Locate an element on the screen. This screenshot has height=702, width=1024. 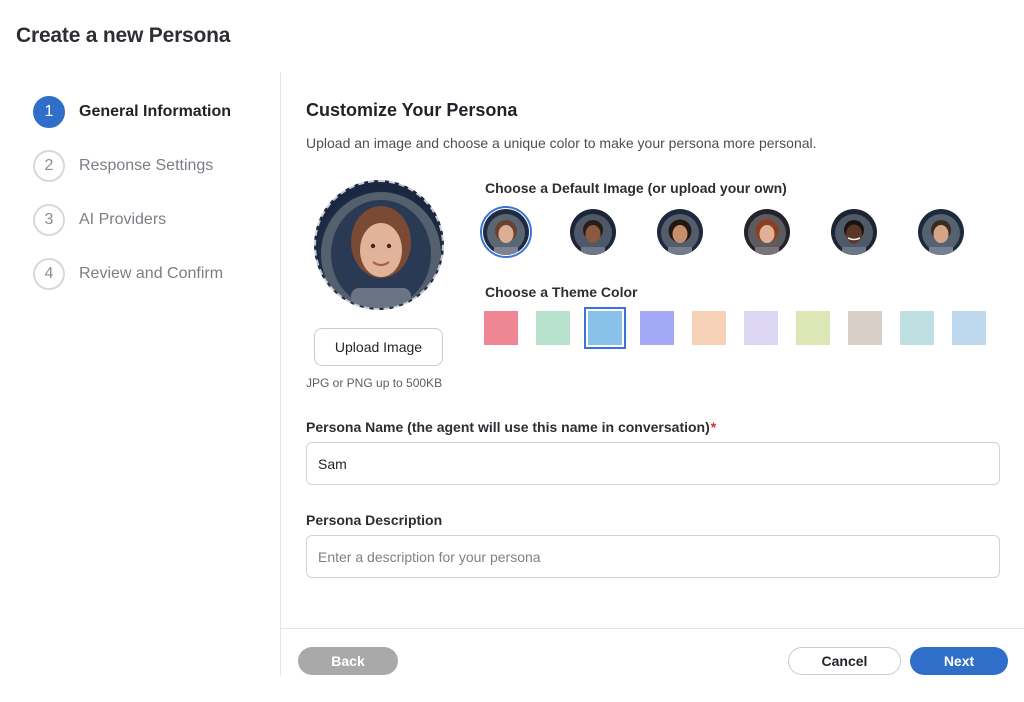
back-button: Back is located at coordinates (348, 661).